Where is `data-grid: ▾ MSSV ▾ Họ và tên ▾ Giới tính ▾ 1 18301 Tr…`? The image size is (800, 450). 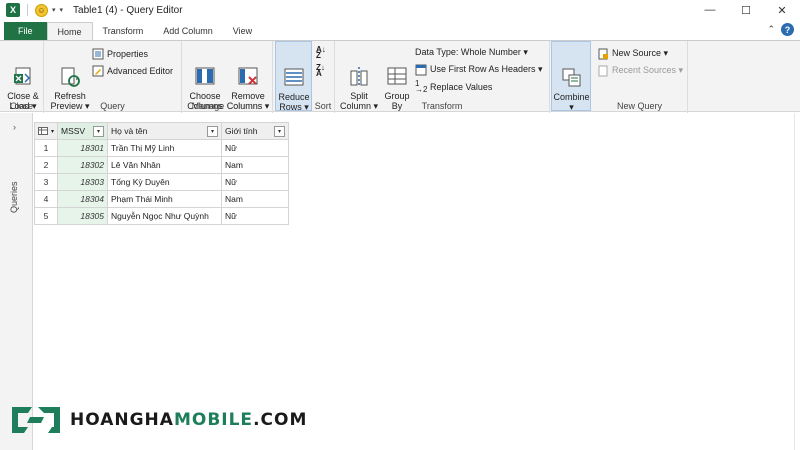 data-grid: ▾ MSSV ▾ Họ và tên ▾ Giới tính ▾ 1 18301 Tr… is located at coordinates (161, 173).